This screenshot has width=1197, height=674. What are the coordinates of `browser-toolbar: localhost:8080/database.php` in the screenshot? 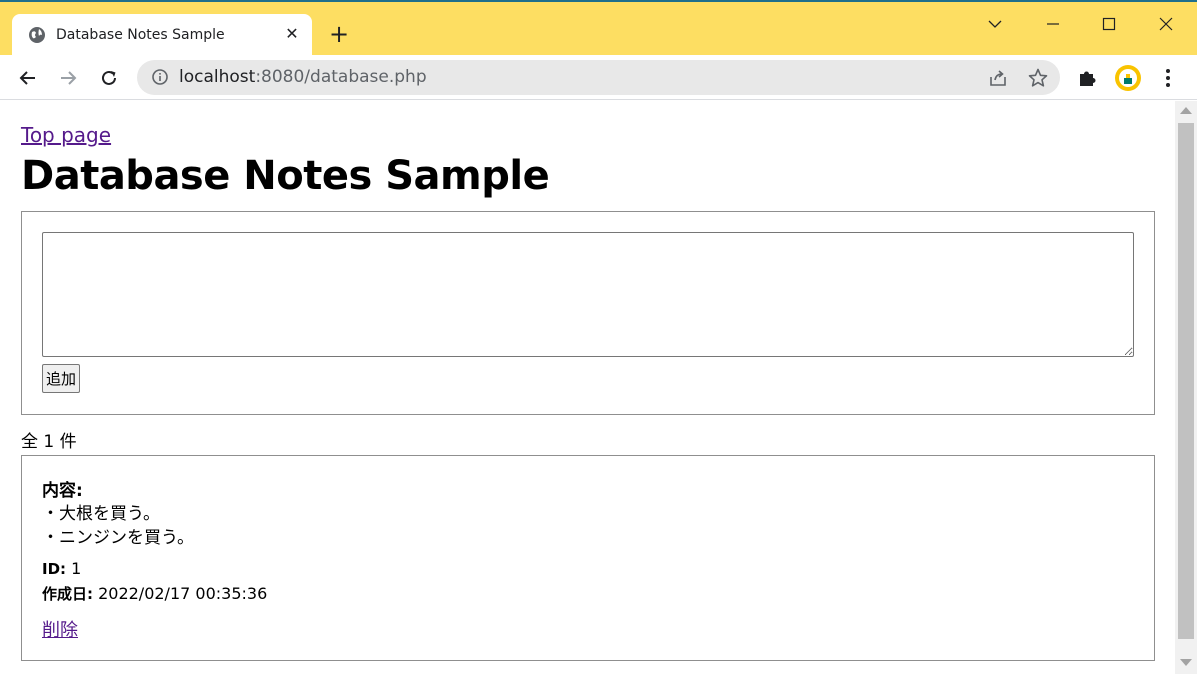 It's located at (598, 77).